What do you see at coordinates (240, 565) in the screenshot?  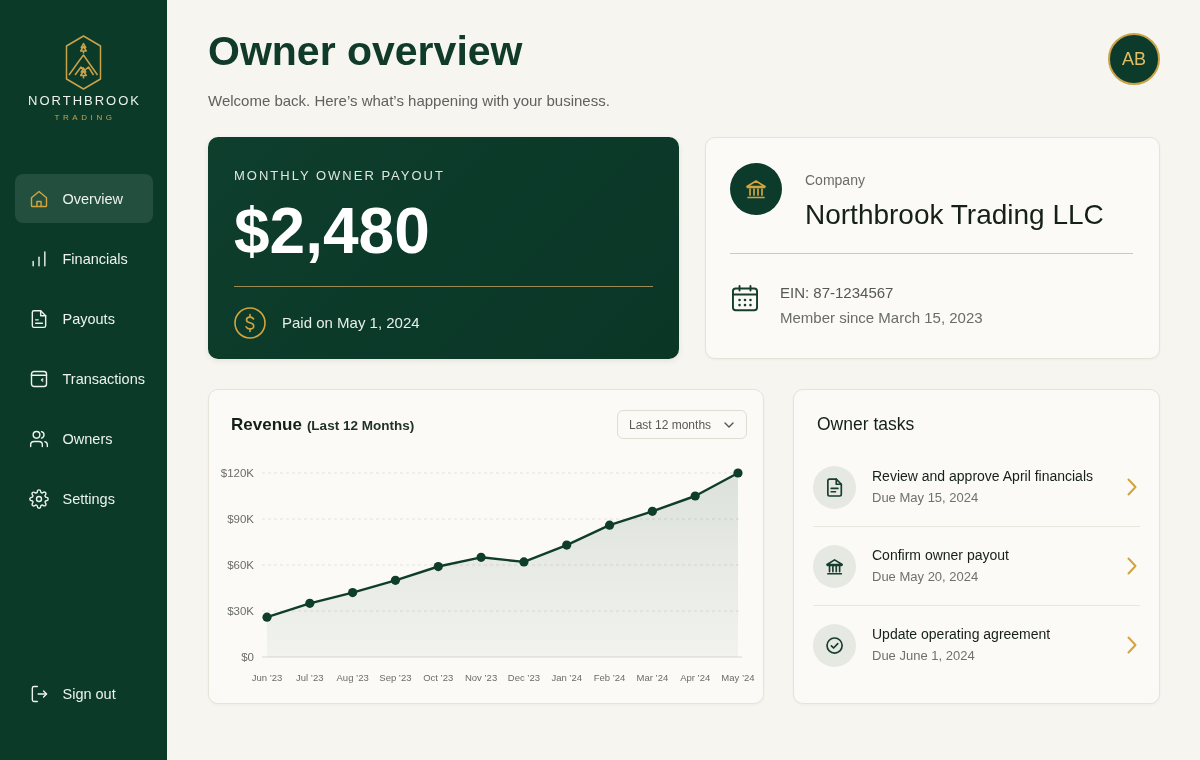 I see `axis-label: $60K` at bounding box center [240, 565].